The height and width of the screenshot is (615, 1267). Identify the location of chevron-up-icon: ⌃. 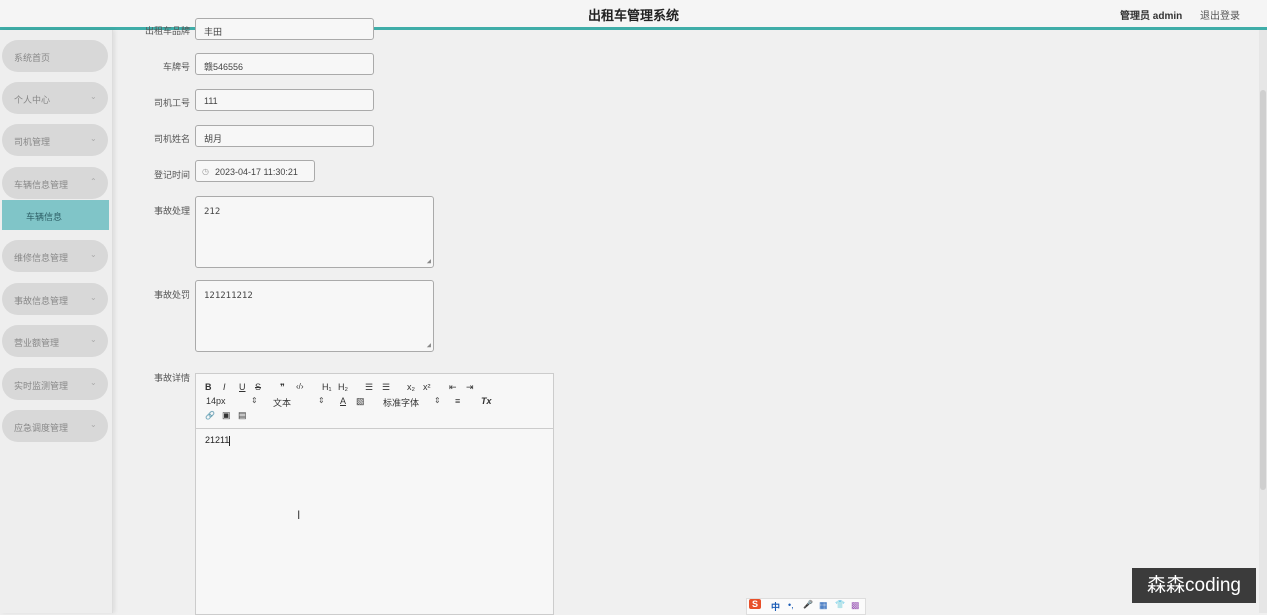
(93, 181).